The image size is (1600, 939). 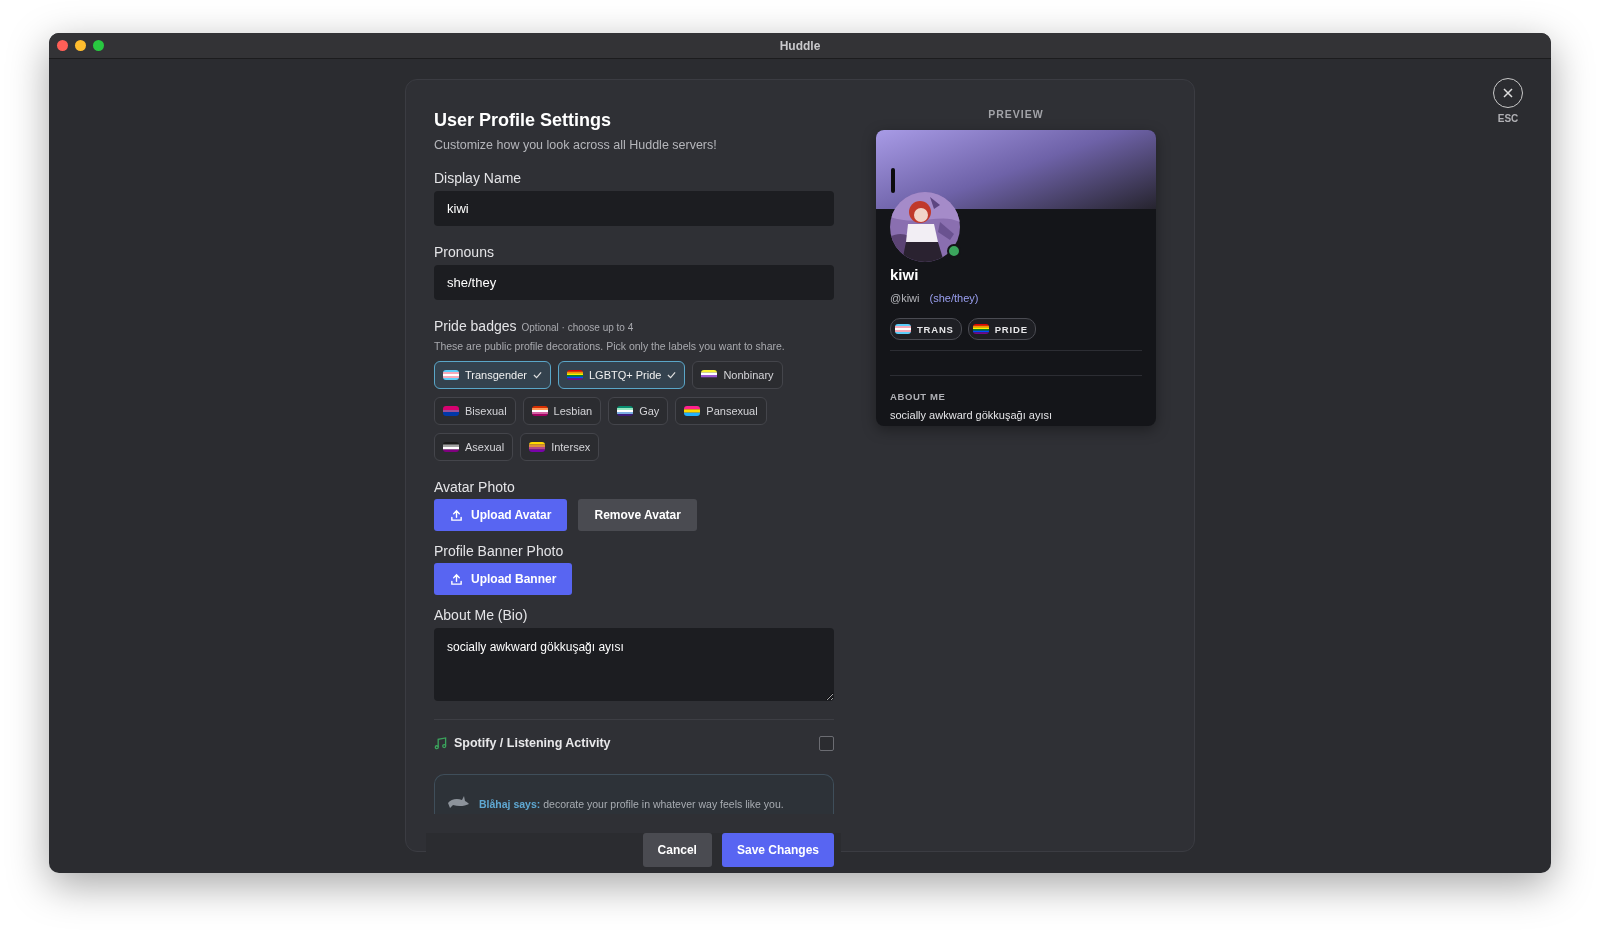 What do you see at coordinates (523, 120) in the screenshot?
I see `dialog-title: User Profile Settings` at bounding box center [523, 120].